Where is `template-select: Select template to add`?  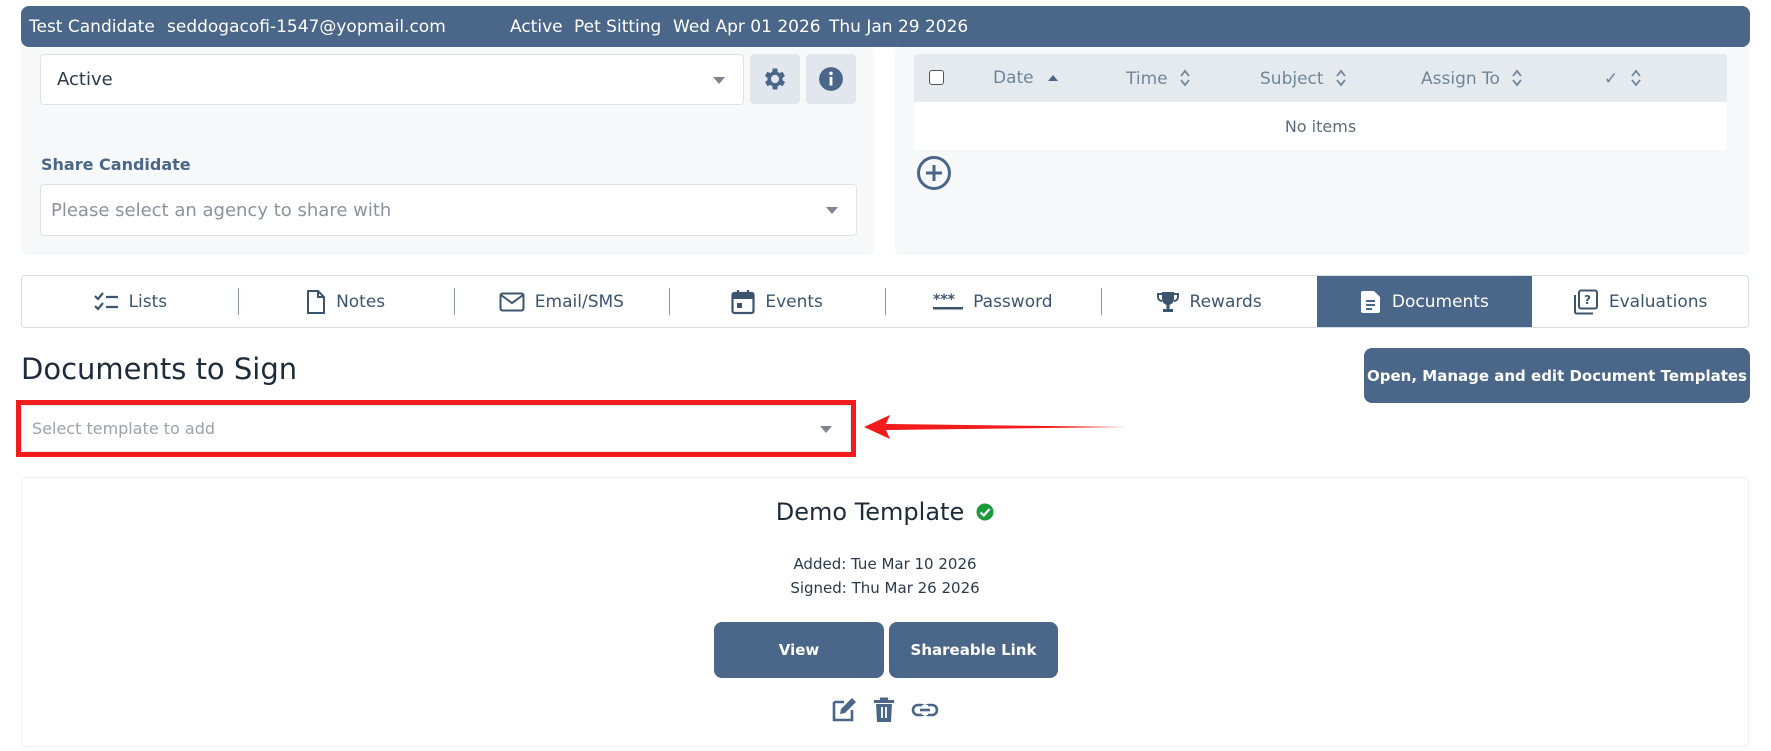
template-select: Select template to add is located at coordinates (436, 428).